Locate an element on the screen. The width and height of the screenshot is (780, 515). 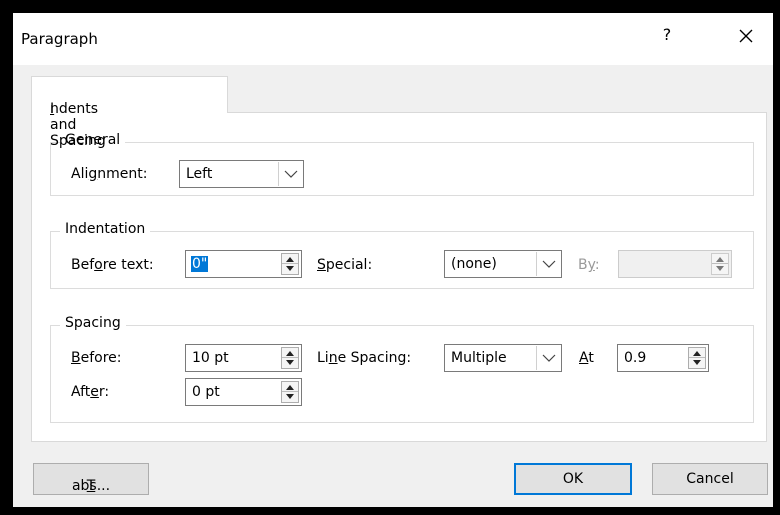
line-spacing-select: Multiple is located at coordinates (503, 358).